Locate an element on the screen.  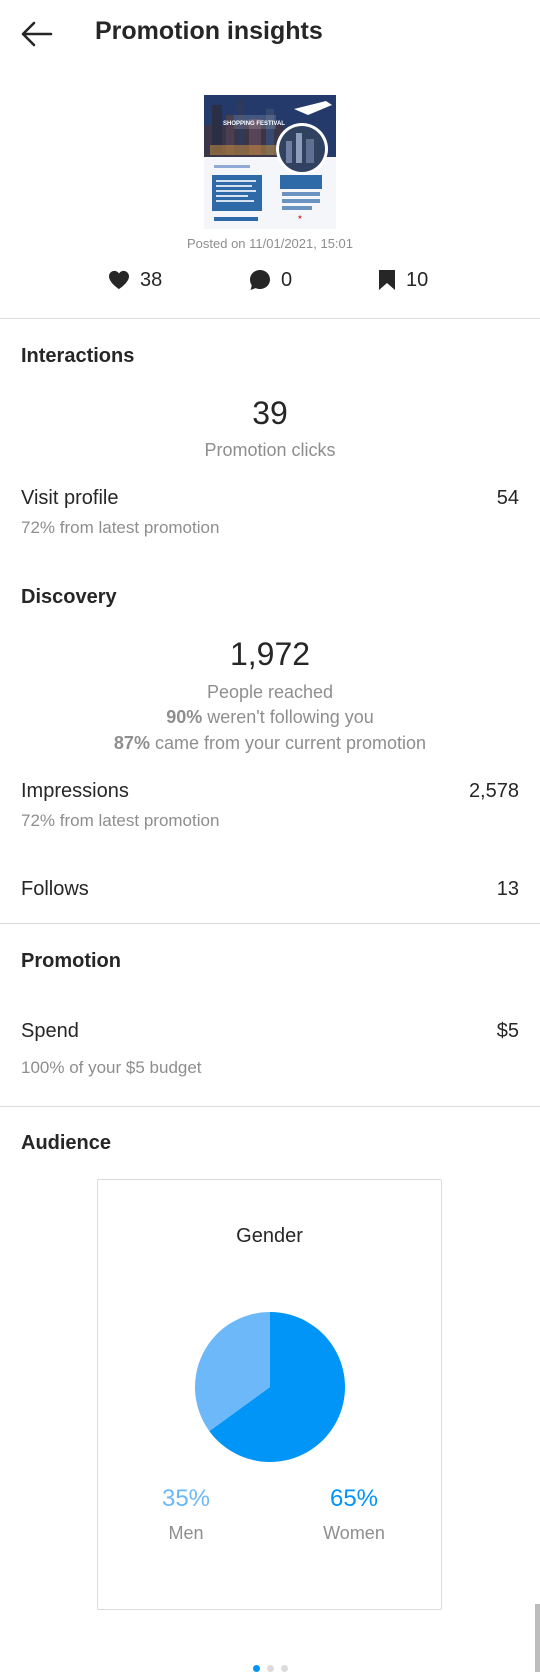
promotion-clicks-label: Promotion clicks is located at coordinates (270, 450).